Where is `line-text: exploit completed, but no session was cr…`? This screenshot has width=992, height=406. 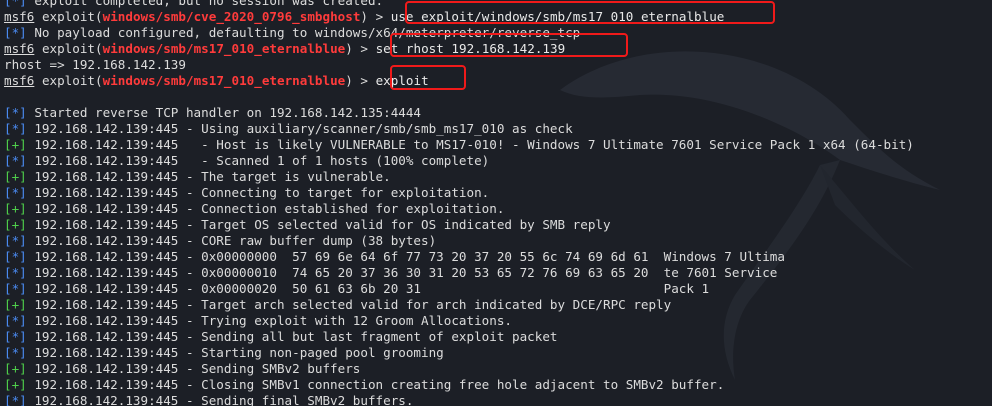 line-text: exploit completed, but no session was cr… is located at coordinates (205, 4).